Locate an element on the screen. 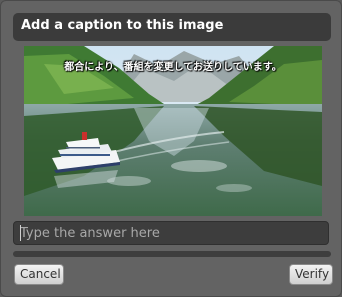 This screenshot has width=342, height=297. dialog-title-bar: Add a caption to this image is located at coordinates (172, 27).